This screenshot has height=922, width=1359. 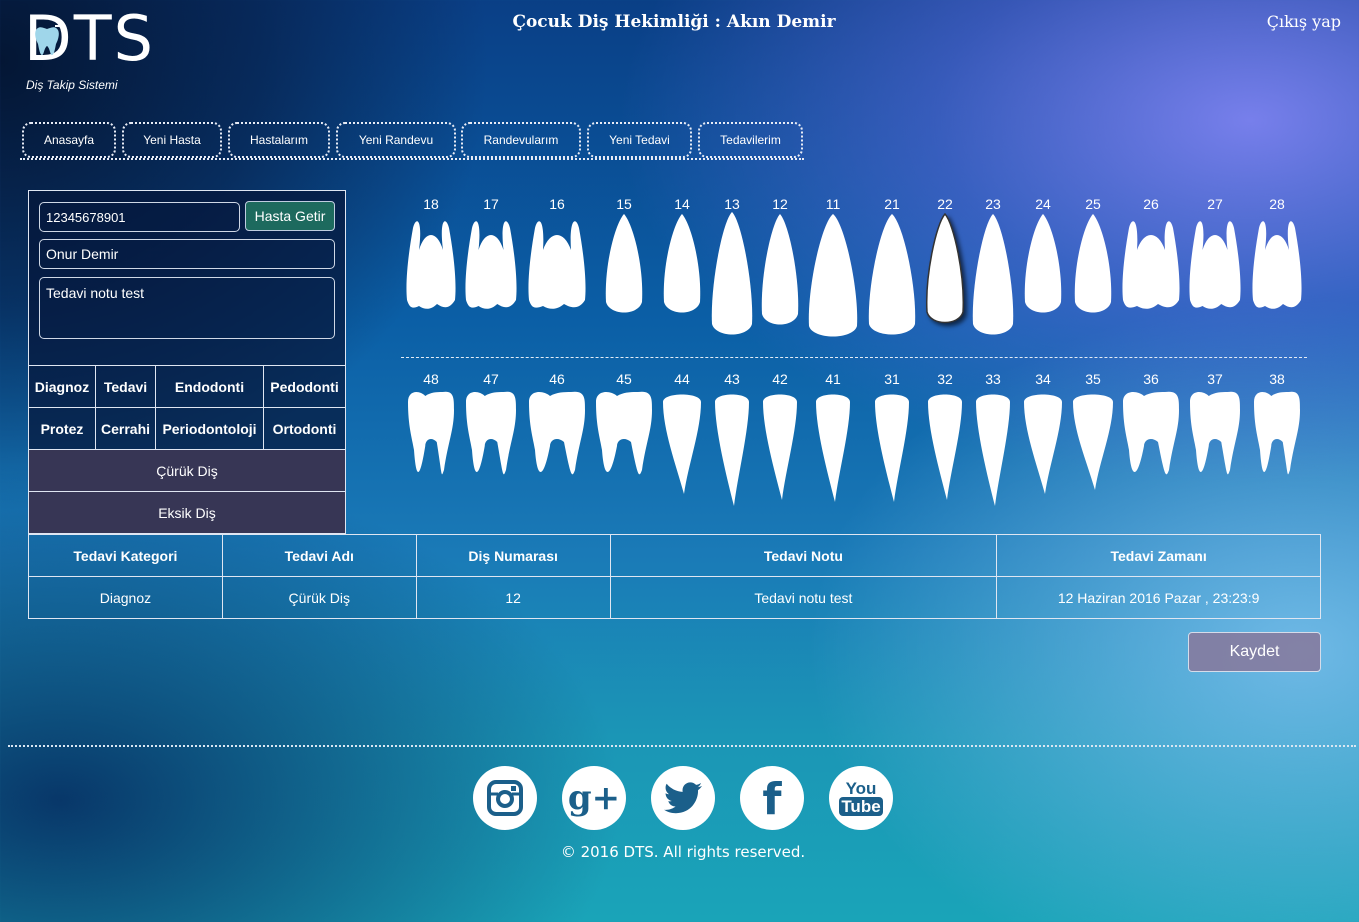 I want to click on copyright: © 2016 DTS. All rights reserved., so click(x=683, y=852).